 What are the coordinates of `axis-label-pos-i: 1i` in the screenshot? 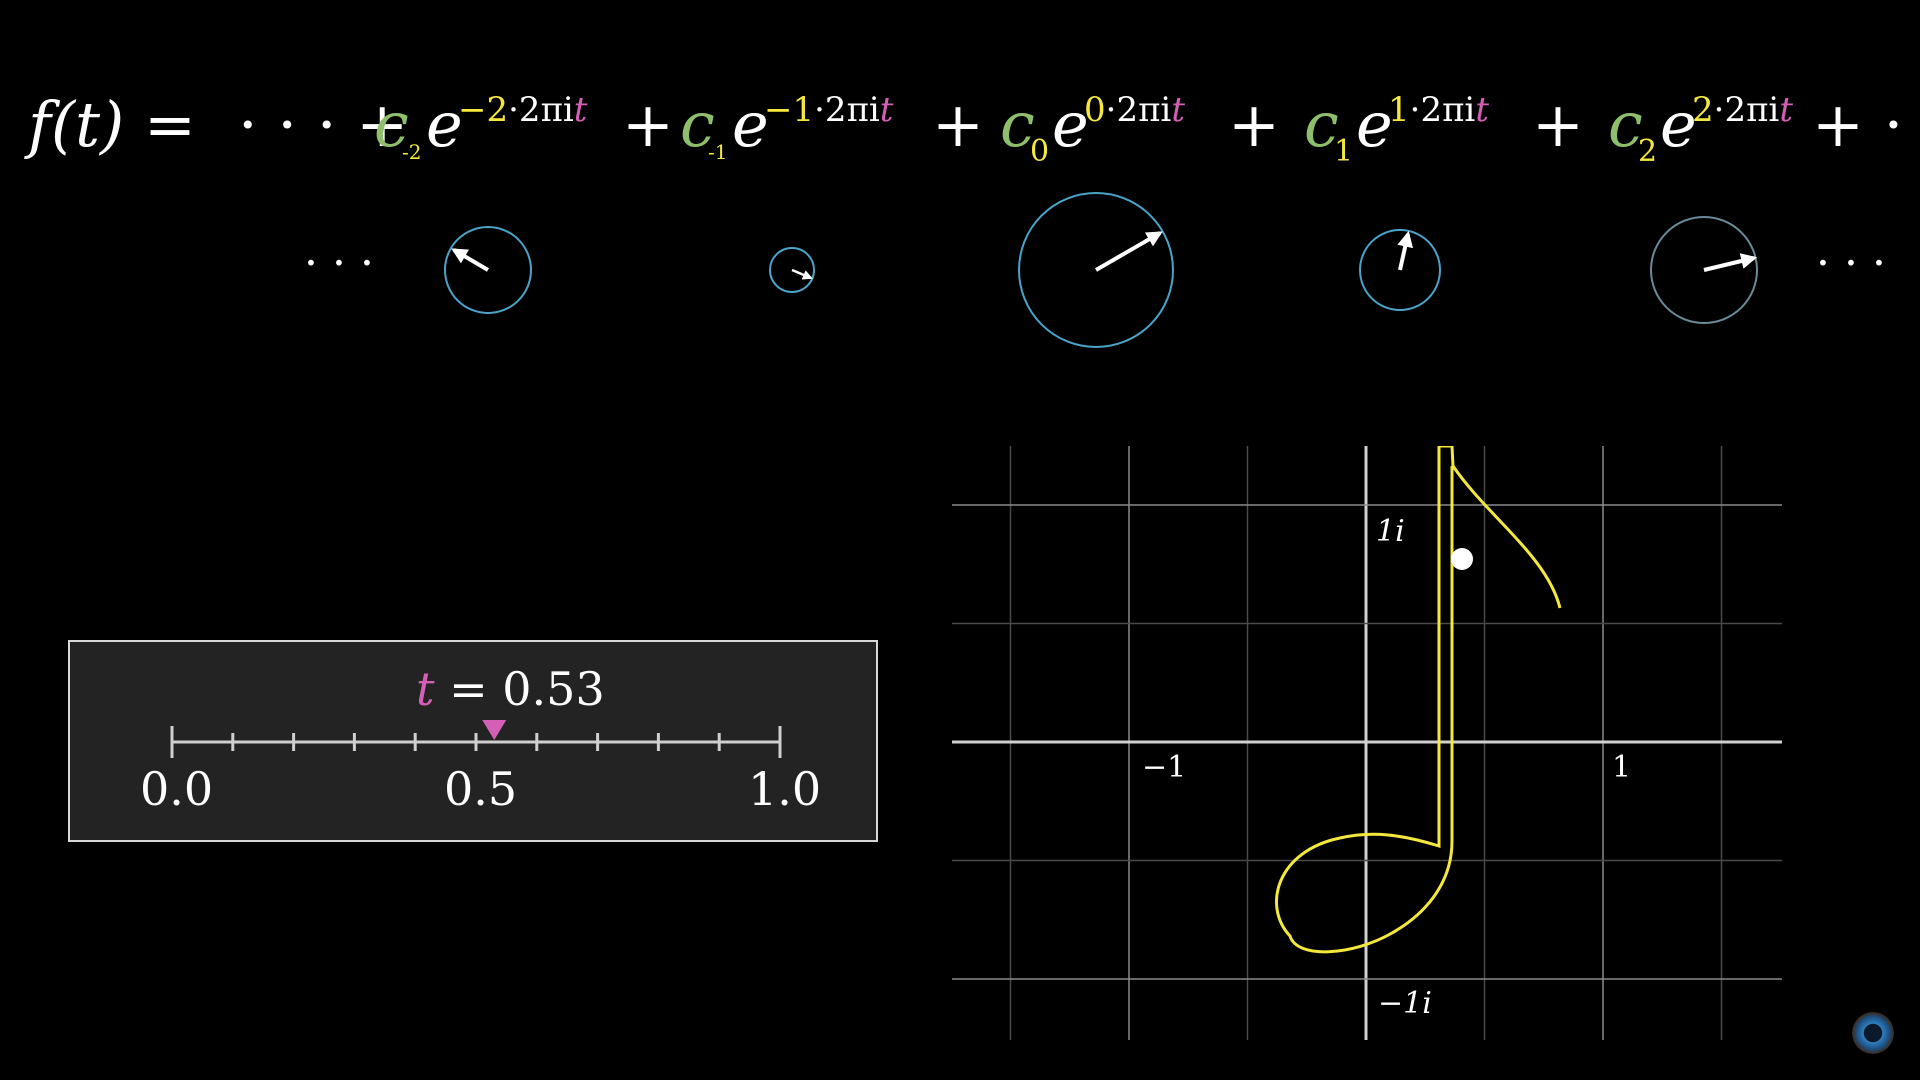 It's located at (1390, 531).